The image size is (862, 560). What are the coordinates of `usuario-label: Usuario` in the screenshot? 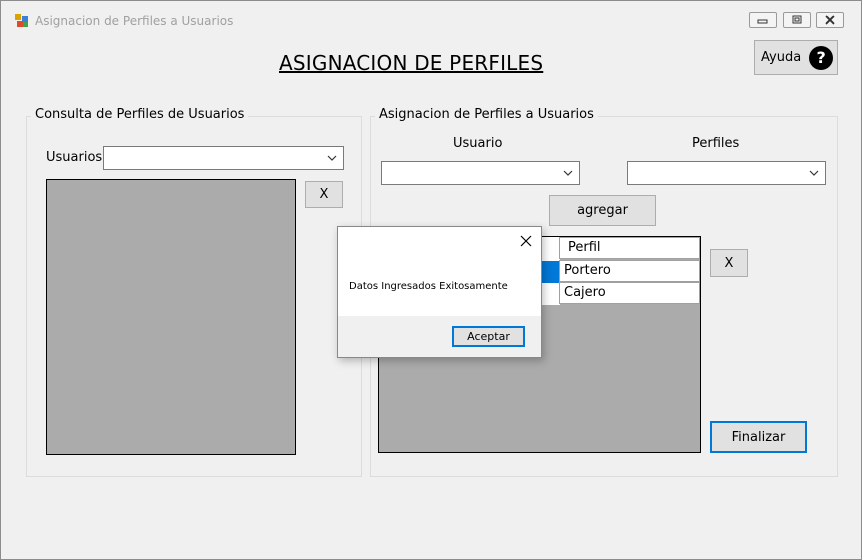 It's located at (478, 143).